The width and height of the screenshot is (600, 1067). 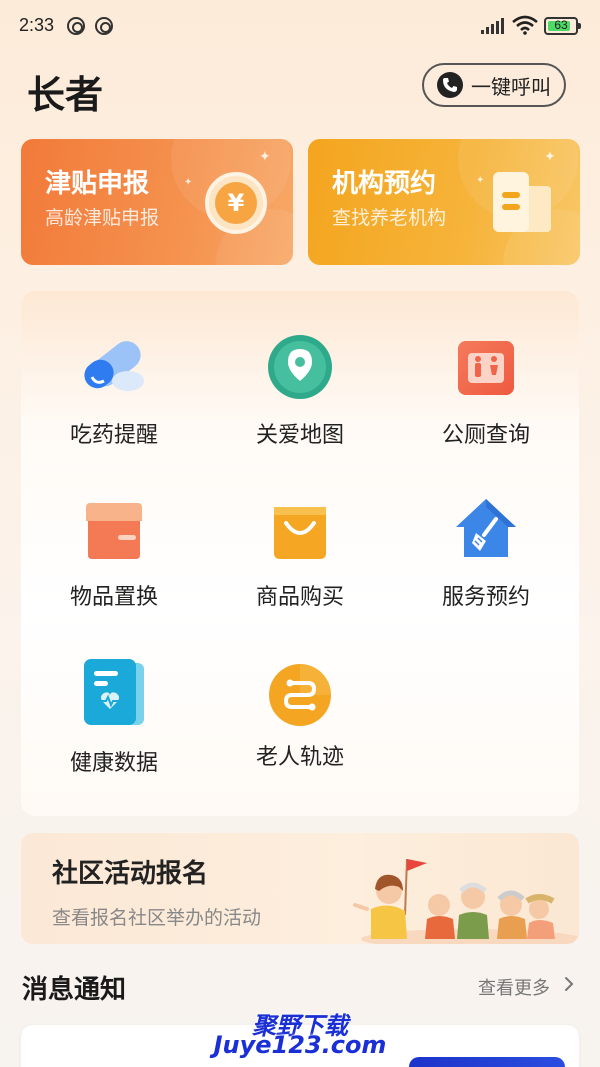 What do you see at coordinates (130, 874) in the screenshot?
I see `community-title: 社区活动报名` at bounding box center [130, 874].